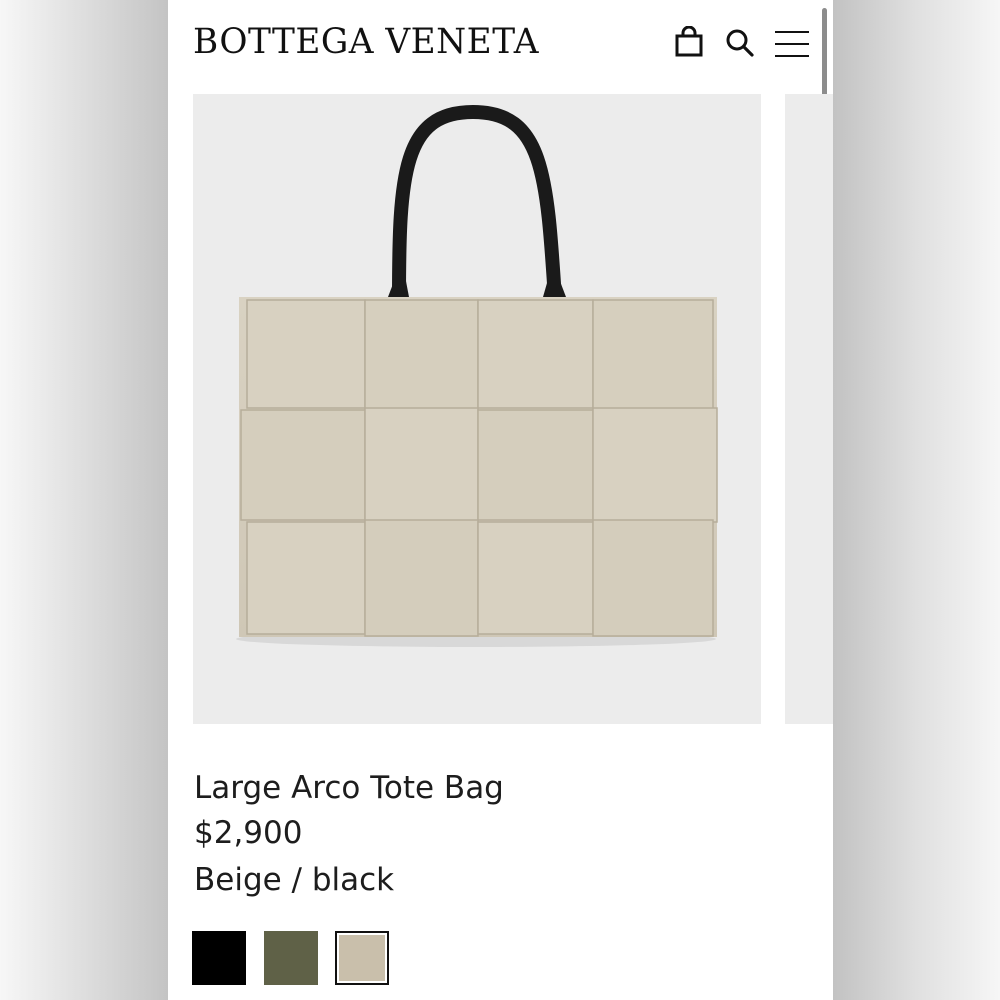  I want to click on product-color: Beige / black, so click(294, 880).